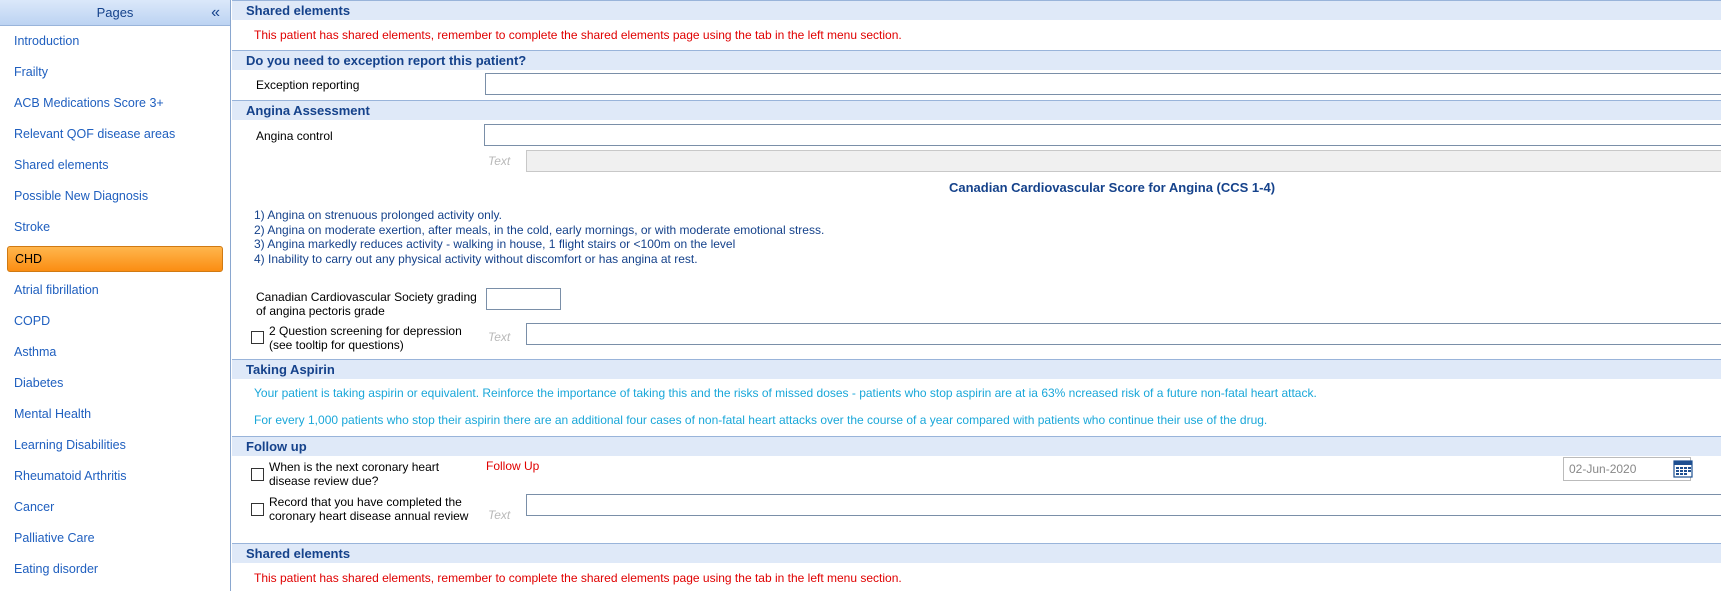 The width and height of the screenshot is (1721, 591). What do you see at coordinates (523, 299) in the screenshot?
I see `ccs-grade-input` at bounding box center [523, 299].